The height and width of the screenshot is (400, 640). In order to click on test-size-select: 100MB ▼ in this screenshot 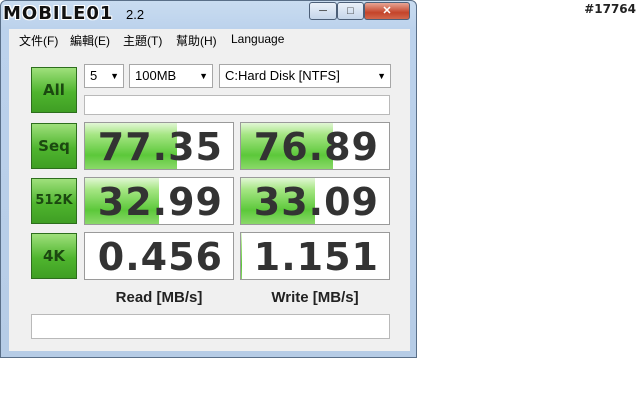, I will do `click(171, 76)`.